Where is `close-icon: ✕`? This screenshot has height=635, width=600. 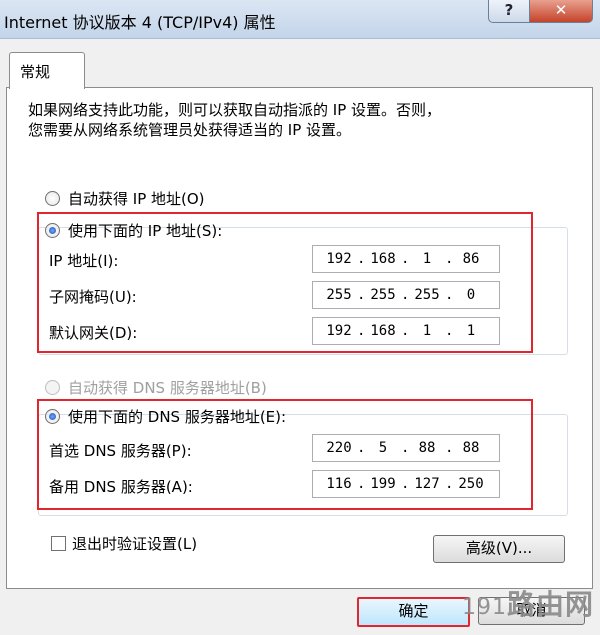
close-icon: ✕ is located at coordinates (561, 10).